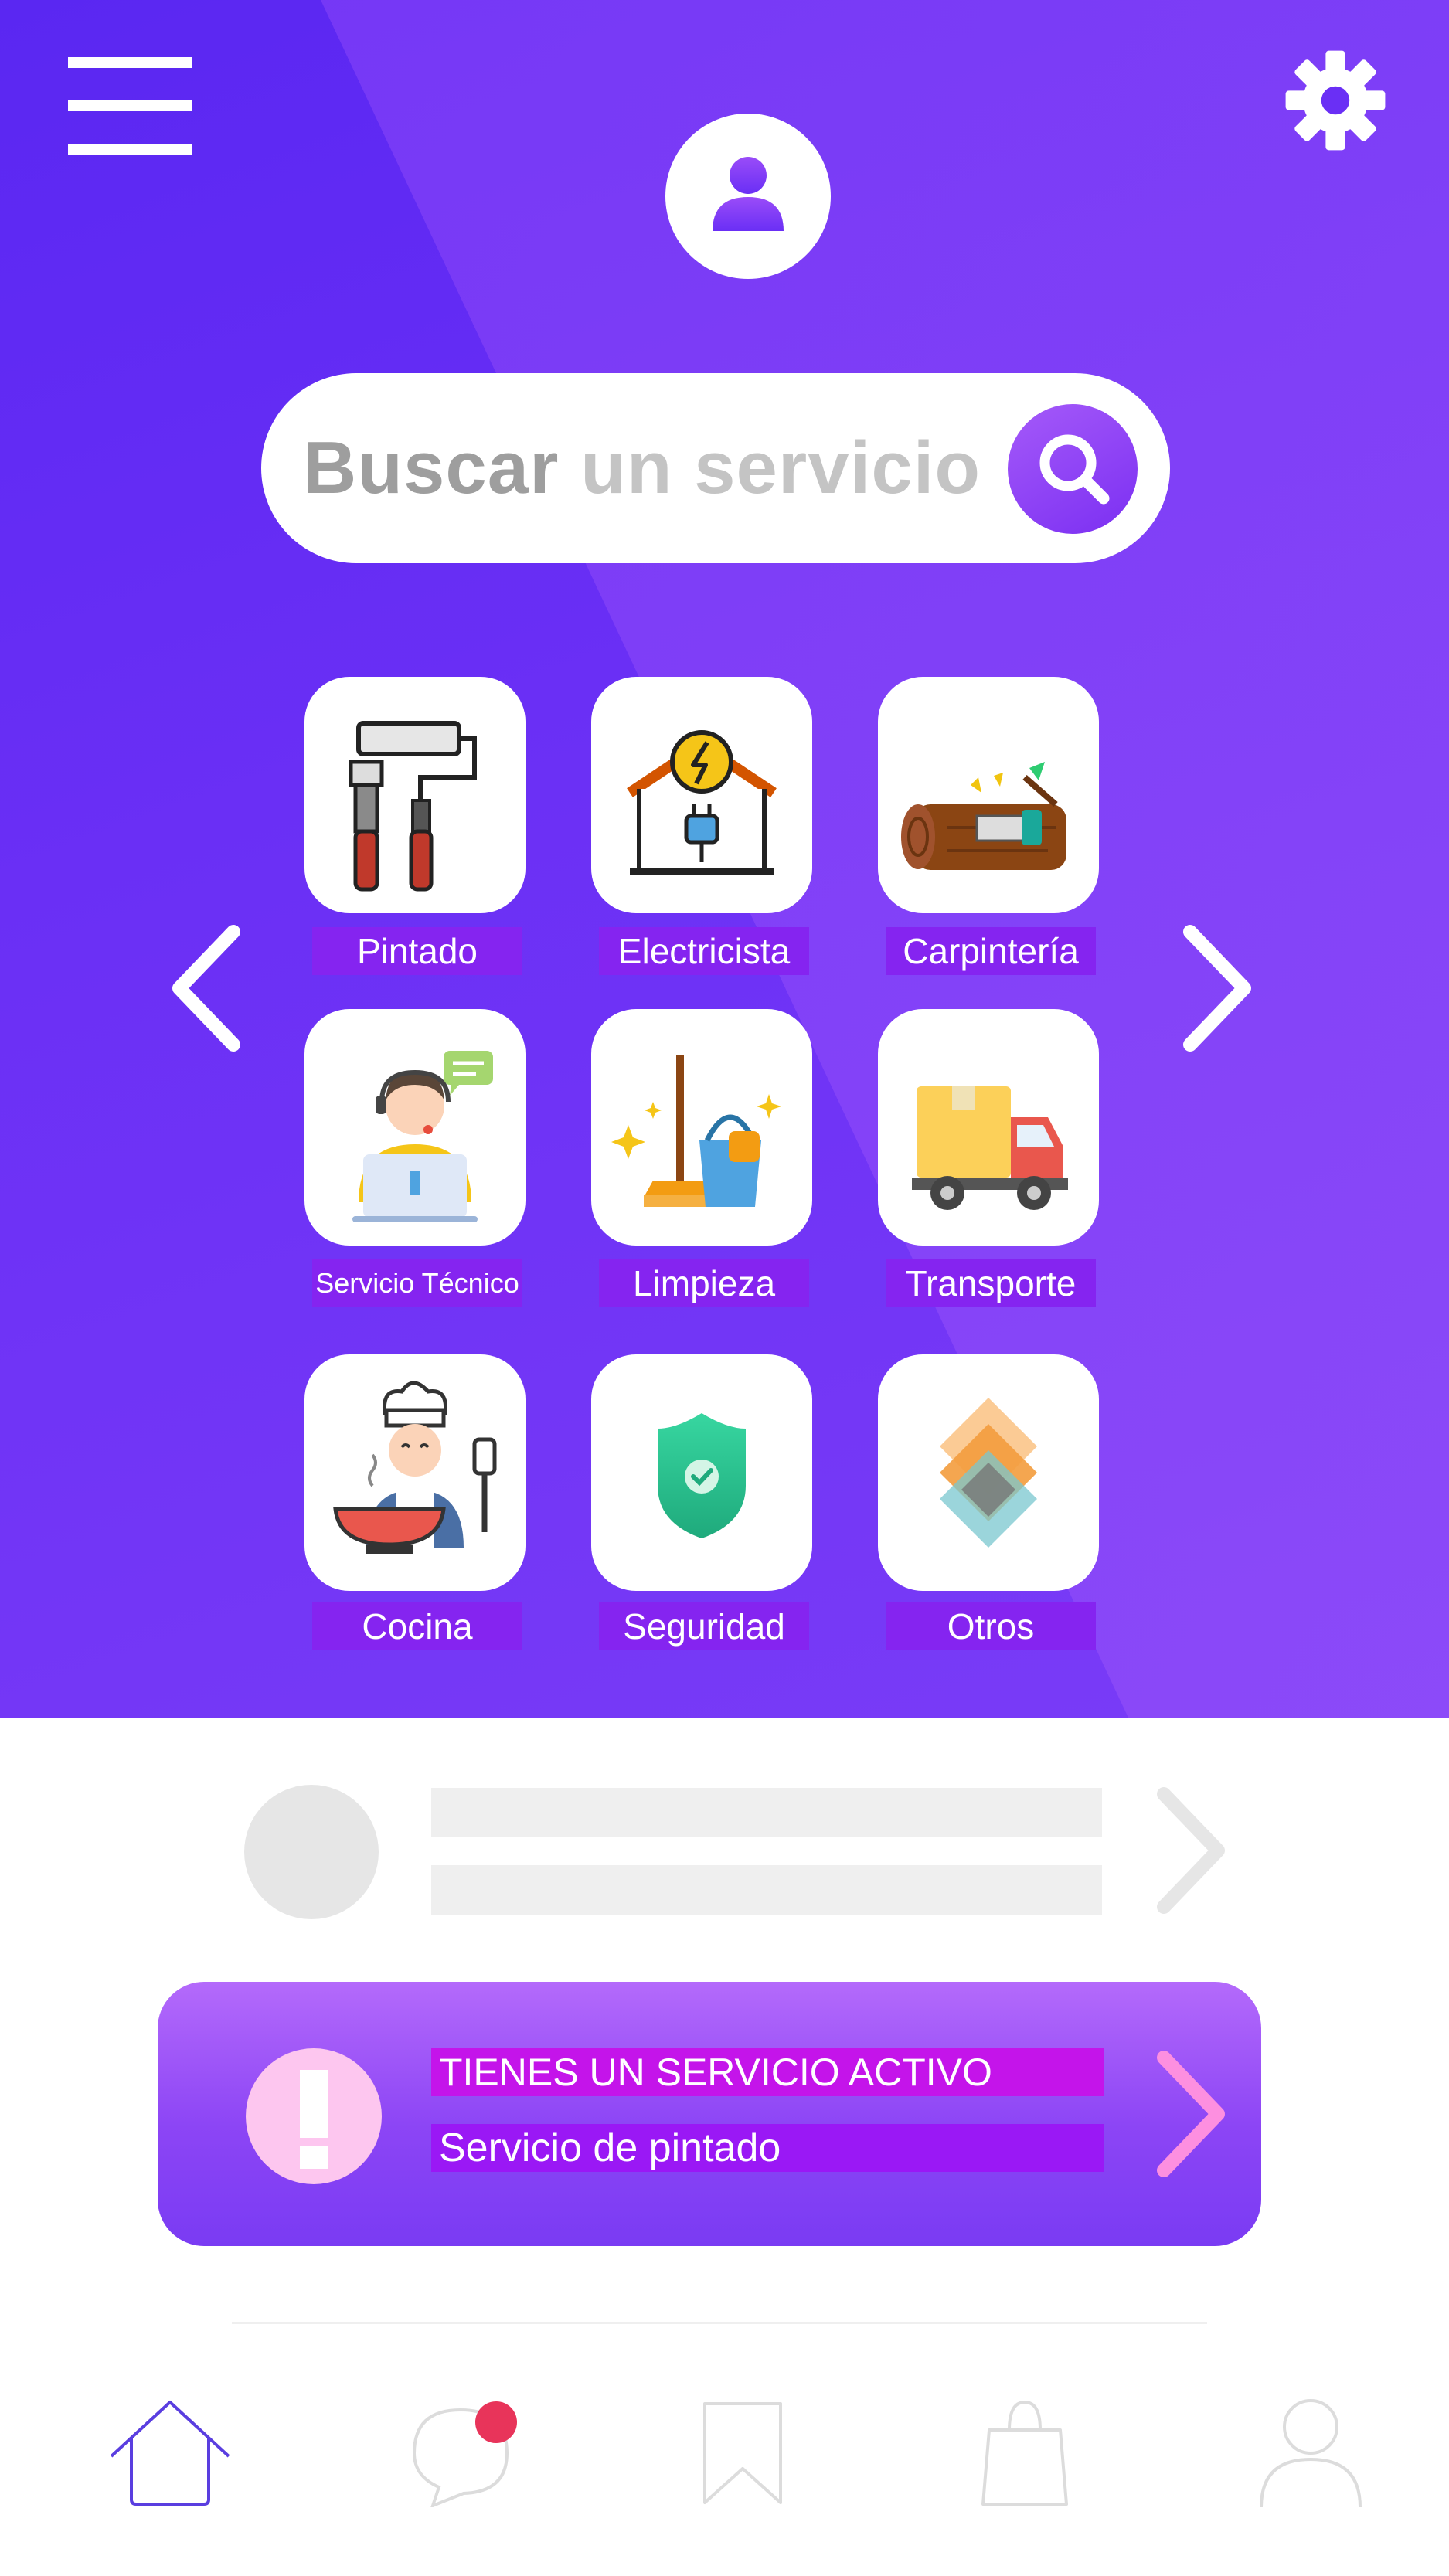  I want to click on placeholder-avatar, so click(312, 1852).